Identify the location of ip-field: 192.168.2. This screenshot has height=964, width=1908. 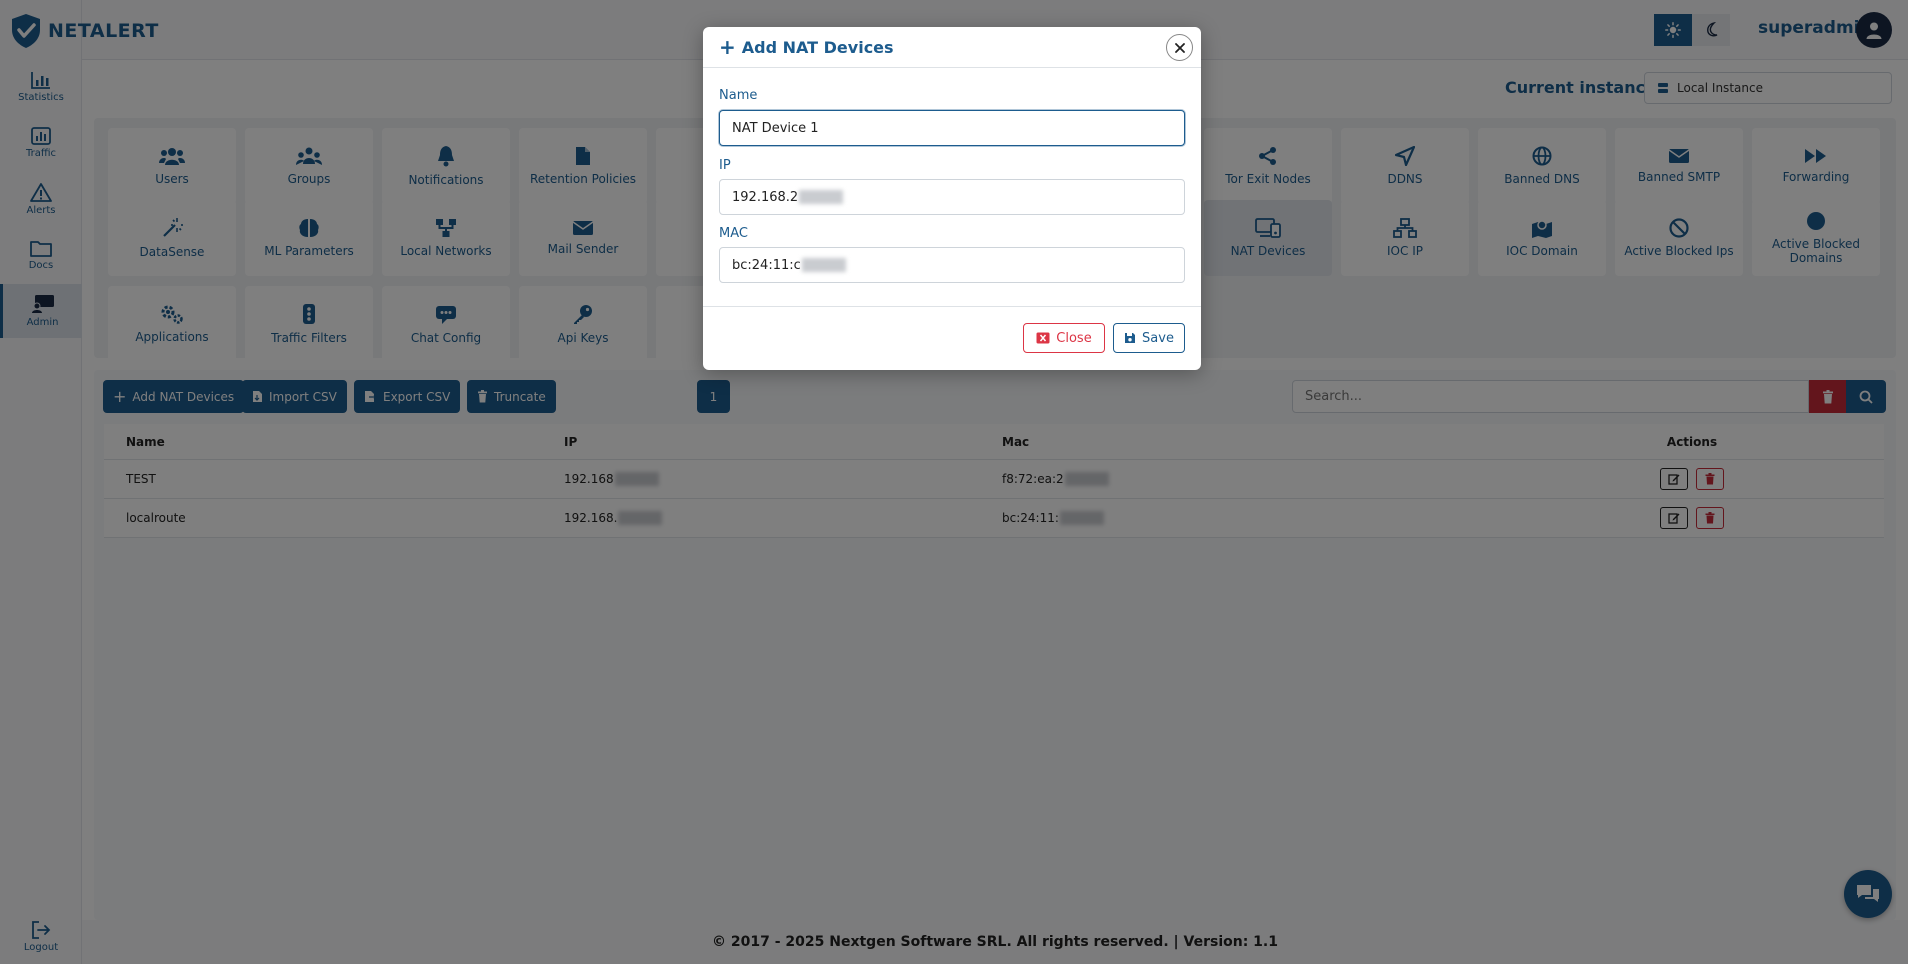
(952, 197).